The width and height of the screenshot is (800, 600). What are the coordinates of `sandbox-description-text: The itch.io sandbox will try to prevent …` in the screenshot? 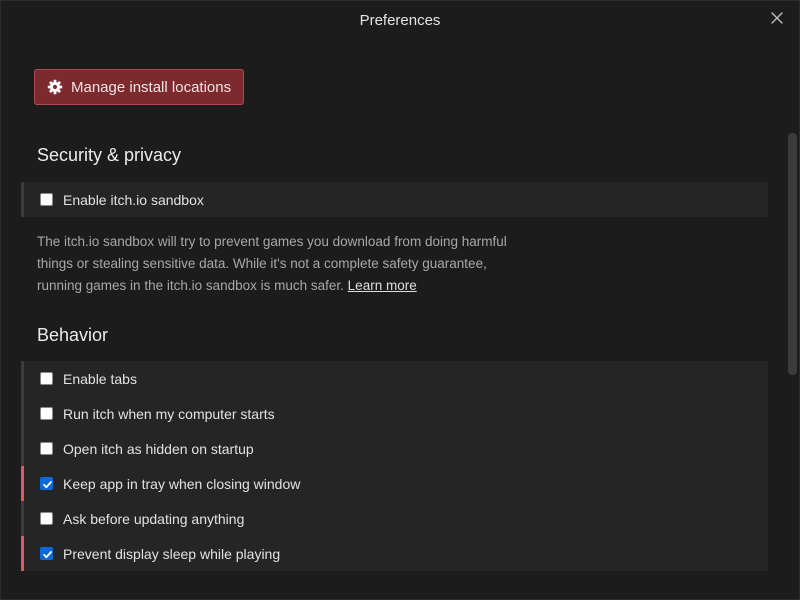 It's located at (272, 263).